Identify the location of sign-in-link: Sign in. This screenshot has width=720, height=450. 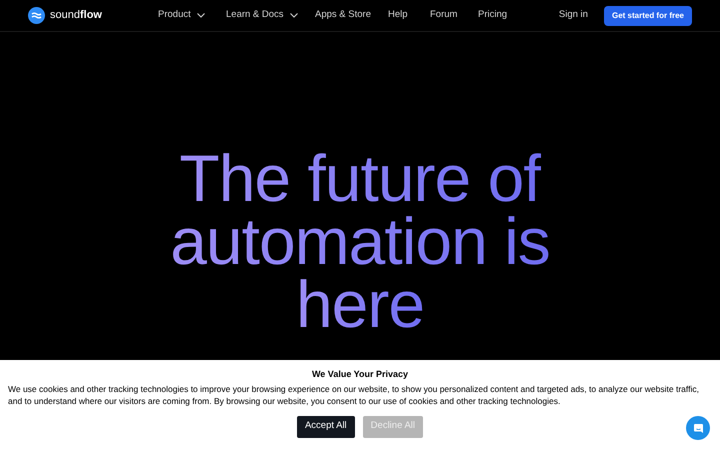
(573, 15).